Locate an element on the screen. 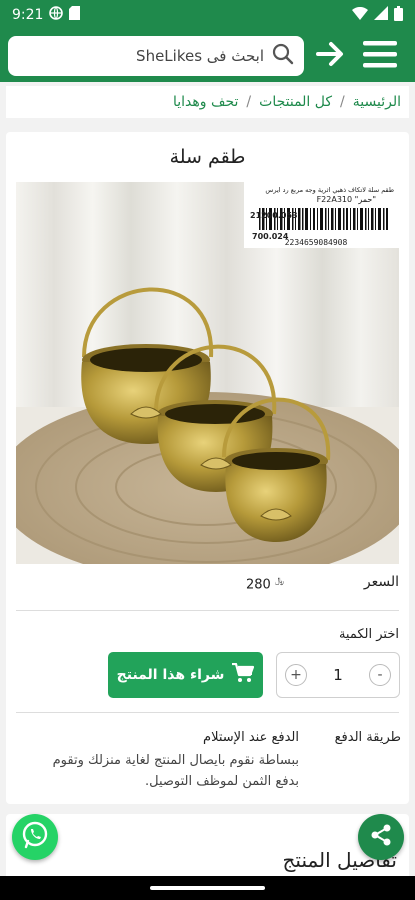 Image resolution: width=415 pixels, height=900 pixels. price-value: 280 ﷼ is located at coordinates (265, 584).